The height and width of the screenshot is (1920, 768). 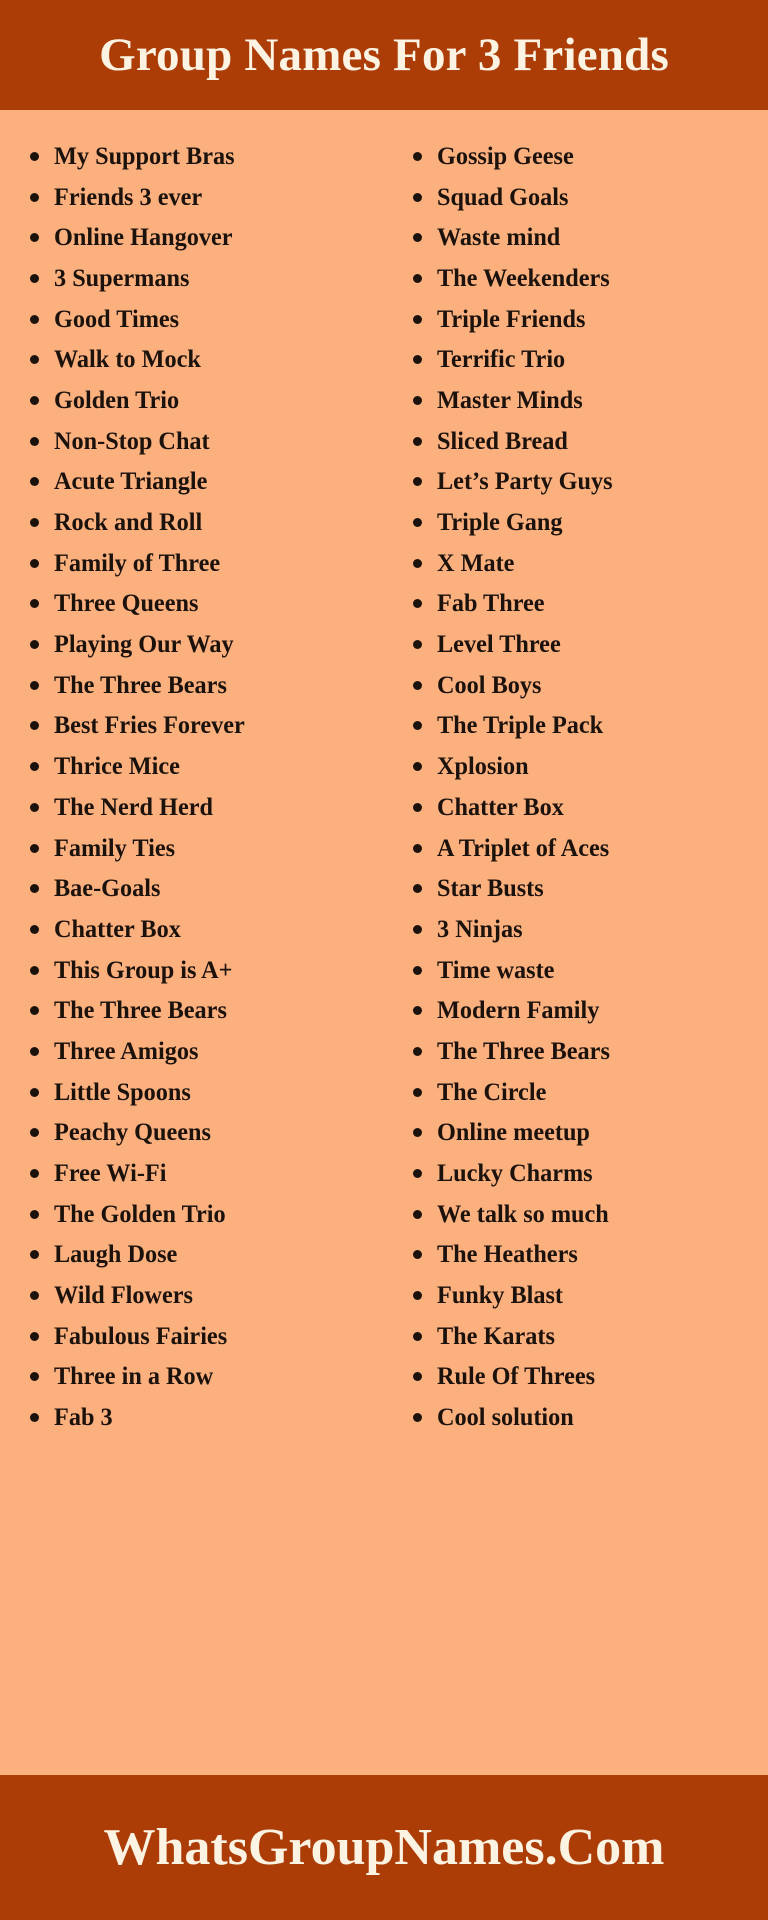 What do you see at coordinates (476, 563) in the screenshot?
I see `group-name-label: X Mate` at bounding box center [476, 563].